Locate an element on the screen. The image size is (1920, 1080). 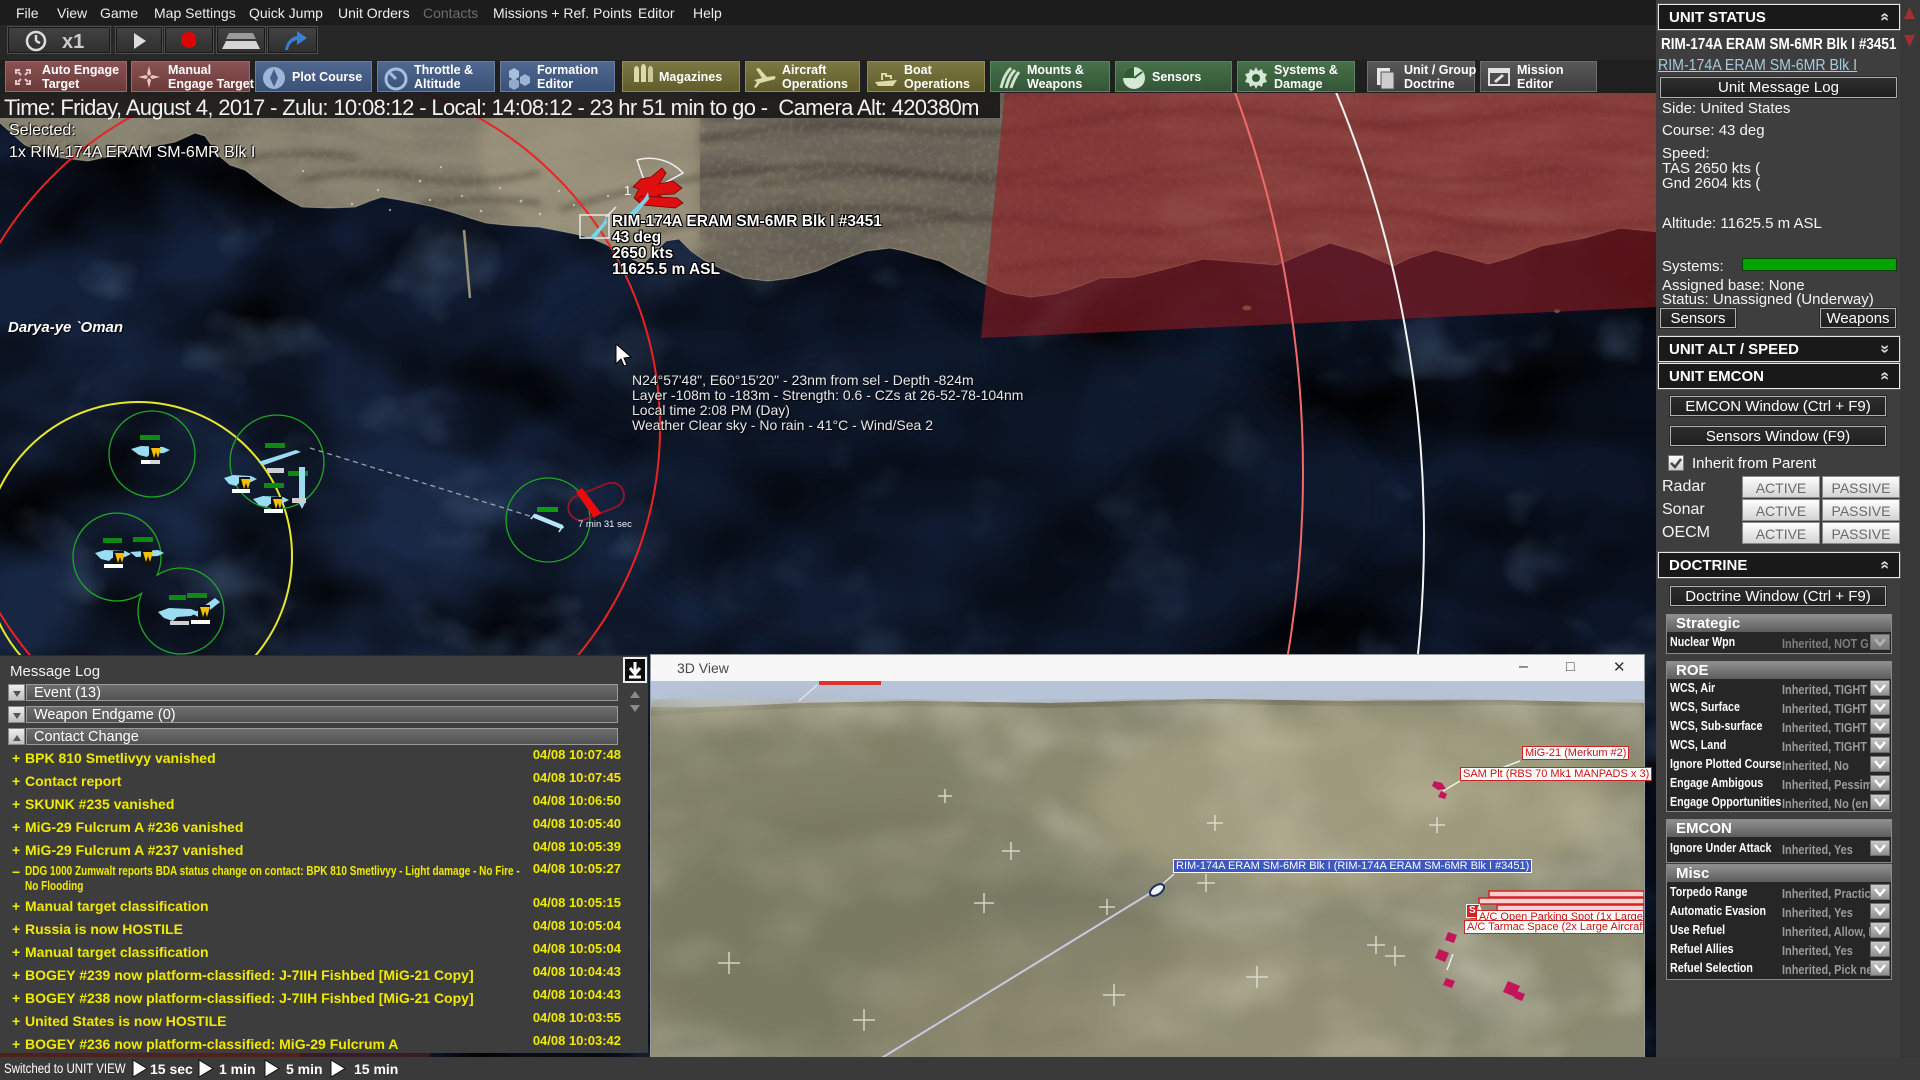
svg-text: 7 min 31 sec is located at coordinates (605, 524).